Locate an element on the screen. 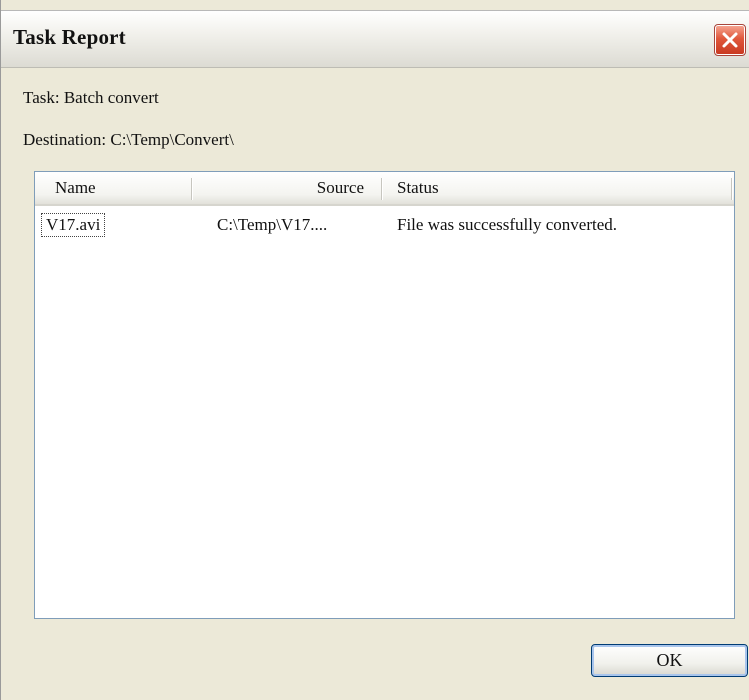  task-label: Task: Batch convert is located at coordinates (91, 97).